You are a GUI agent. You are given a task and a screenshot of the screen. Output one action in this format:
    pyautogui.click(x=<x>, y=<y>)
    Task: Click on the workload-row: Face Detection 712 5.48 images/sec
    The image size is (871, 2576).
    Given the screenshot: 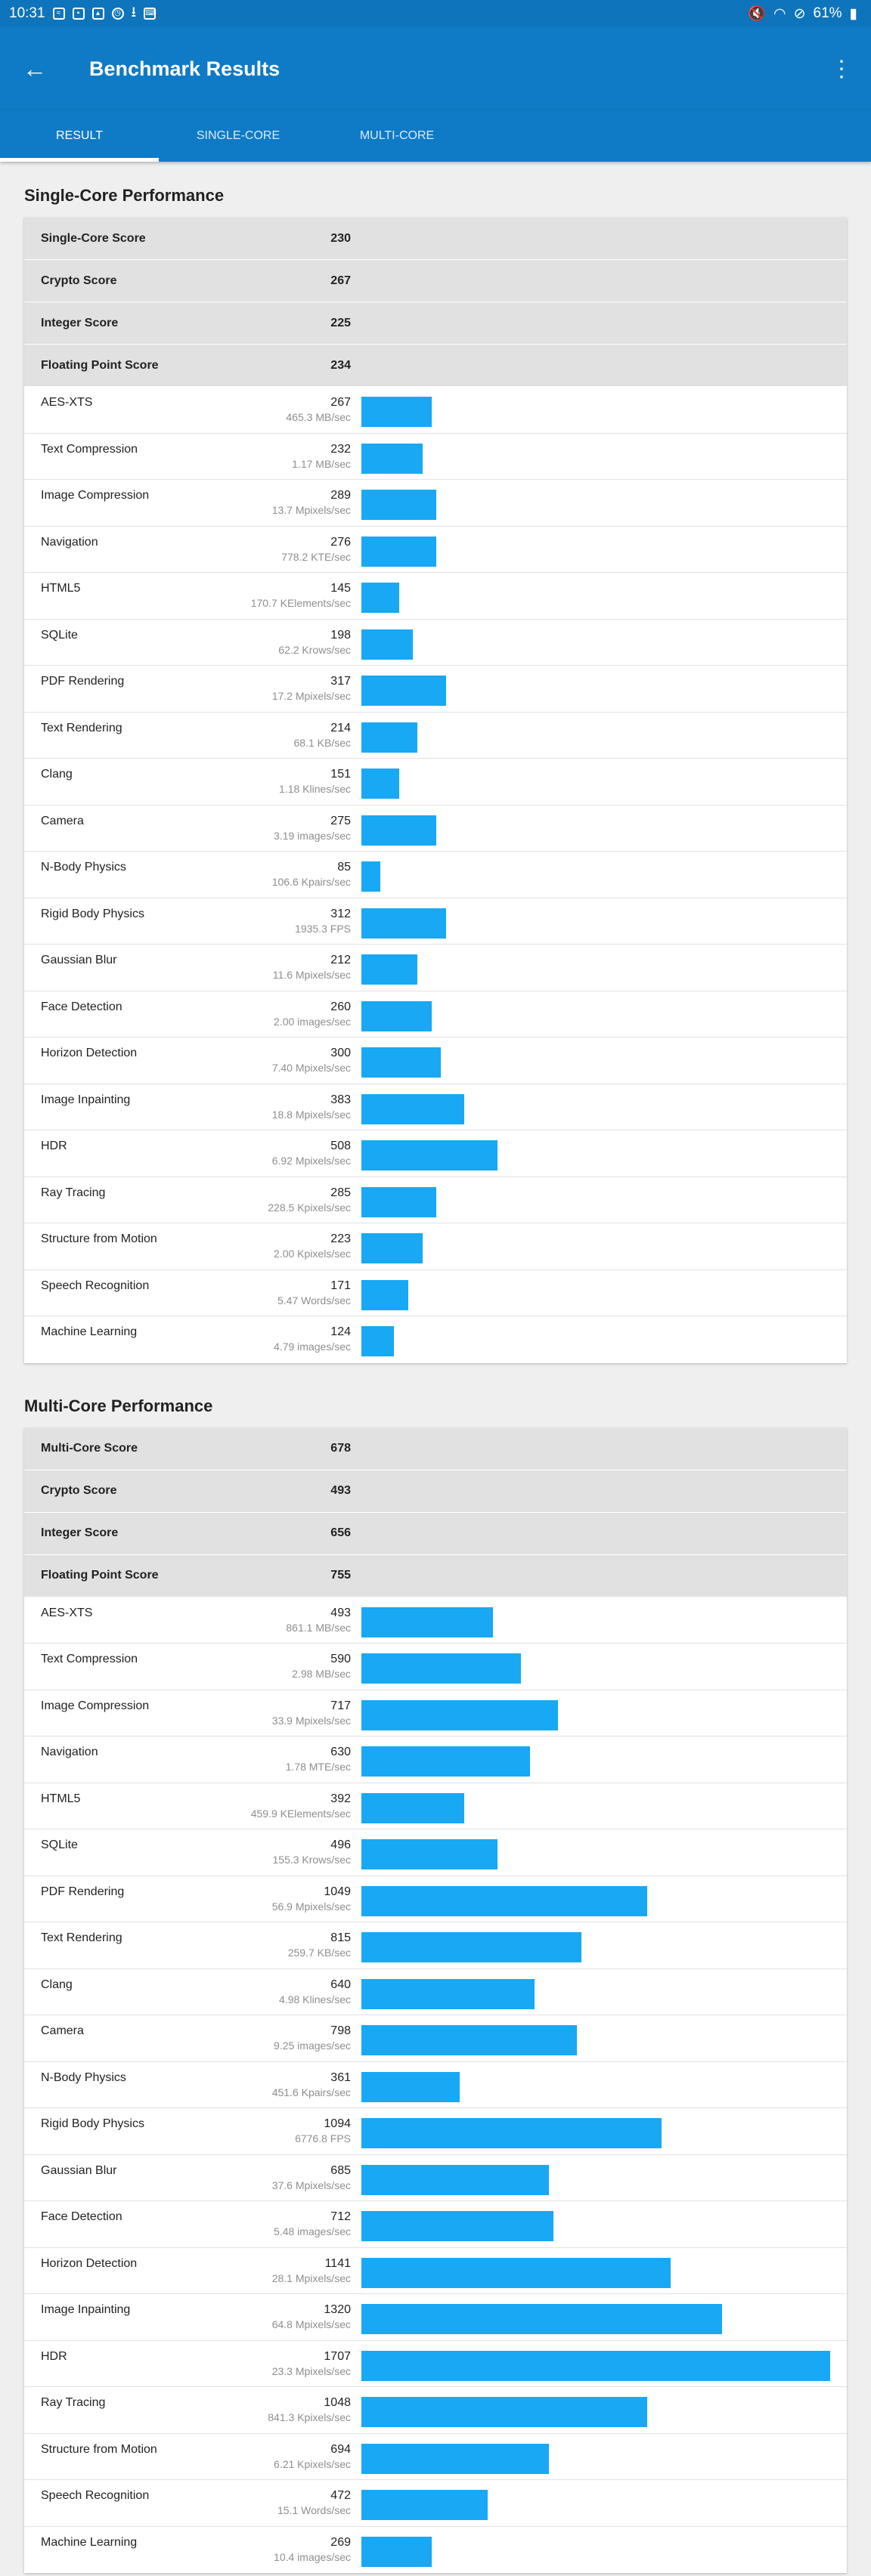 What is the action you would take?
    pyautogui.click(x=435, y=2224)
    